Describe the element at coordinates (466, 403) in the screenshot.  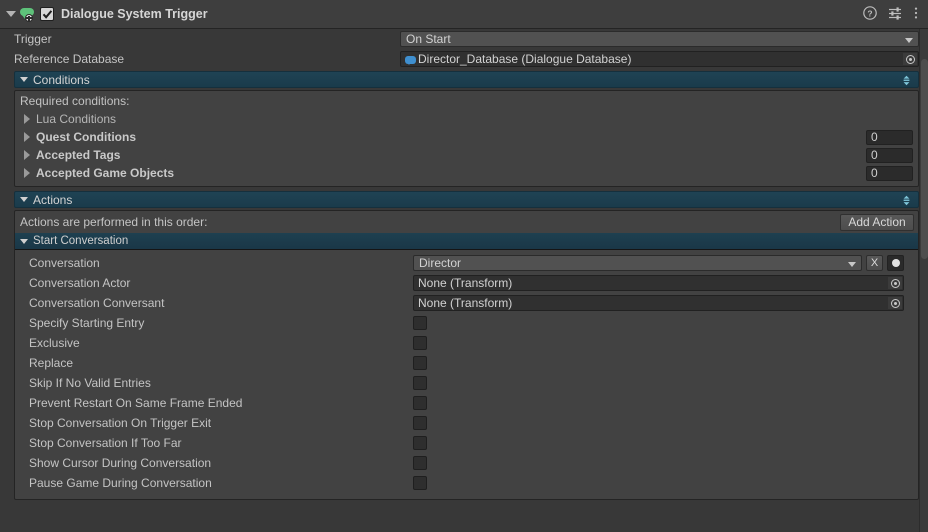
I see `field-row-prevent-restart-on-same-frame-ended: Prevent Restart On Same Frame Ended` at that location.